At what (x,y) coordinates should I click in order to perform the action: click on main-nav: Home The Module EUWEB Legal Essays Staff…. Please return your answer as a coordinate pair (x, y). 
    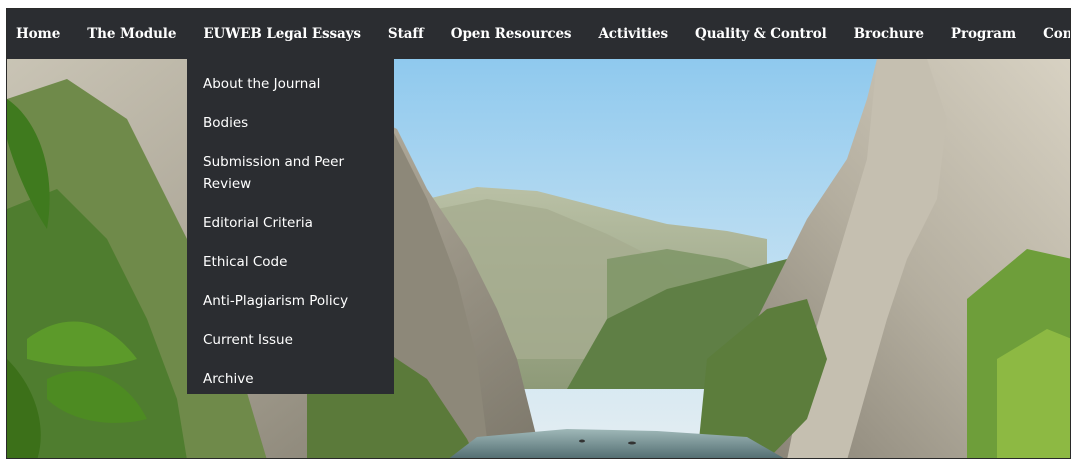
    Looking at the image, I should click on (538, 34).